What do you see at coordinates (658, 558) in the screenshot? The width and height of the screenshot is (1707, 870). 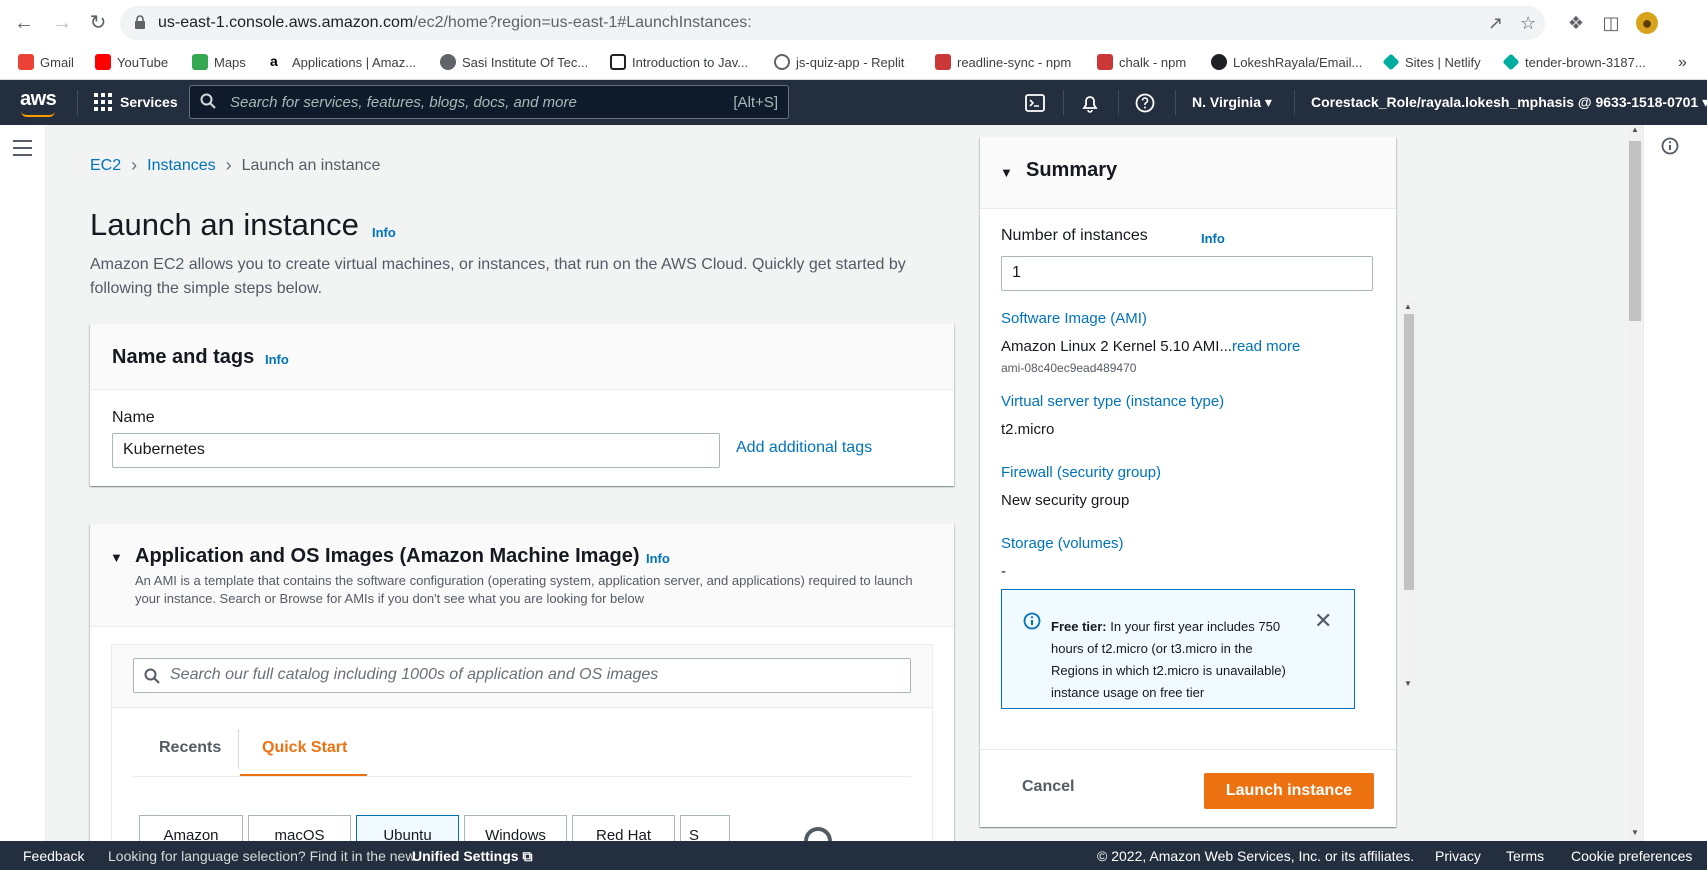 I see `ami-info-link: Info` at bounding box center [658, 558].